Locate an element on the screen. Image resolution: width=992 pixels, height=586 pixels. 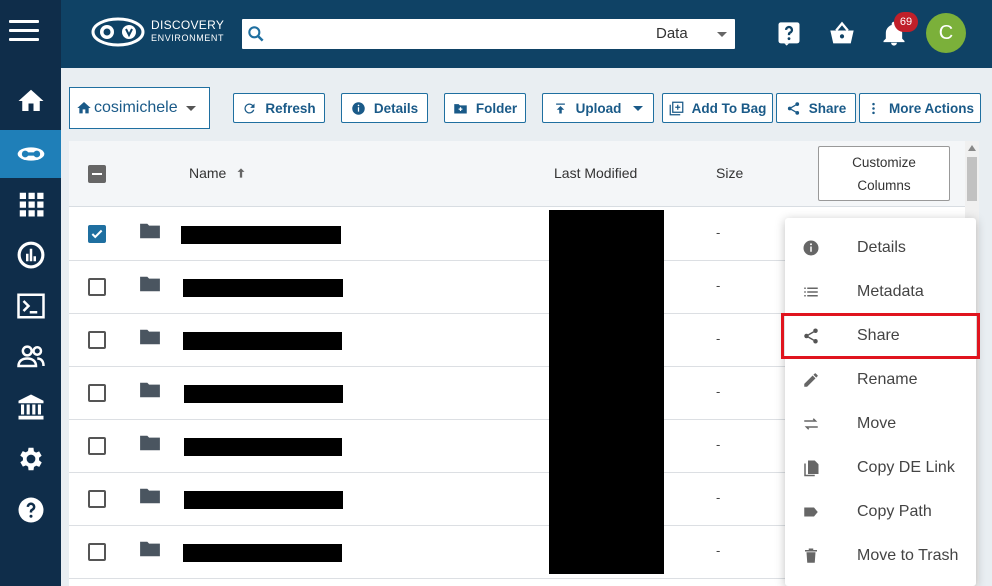
sidebar-item-teams is located at coordinates (30, 356).